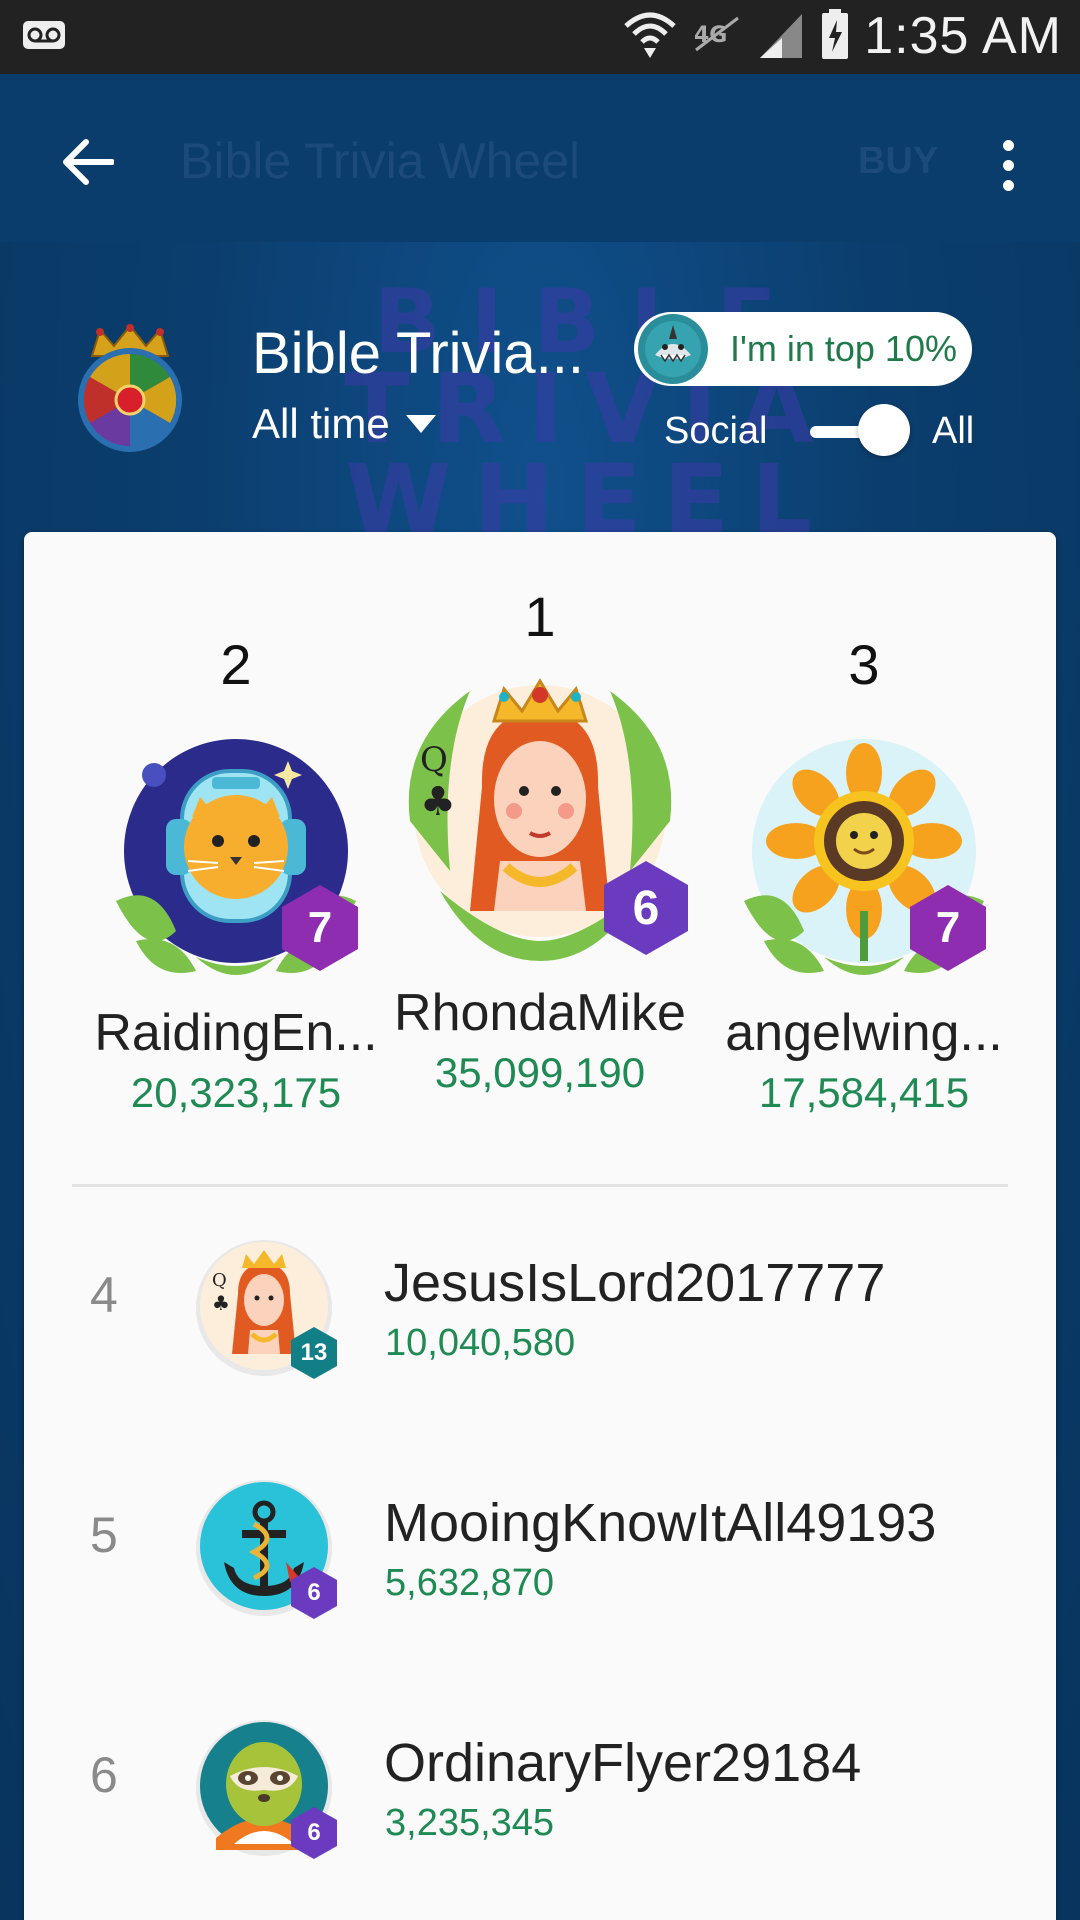 The image size is (1080, 1920). I want to click on divider, so click(540, 1185).